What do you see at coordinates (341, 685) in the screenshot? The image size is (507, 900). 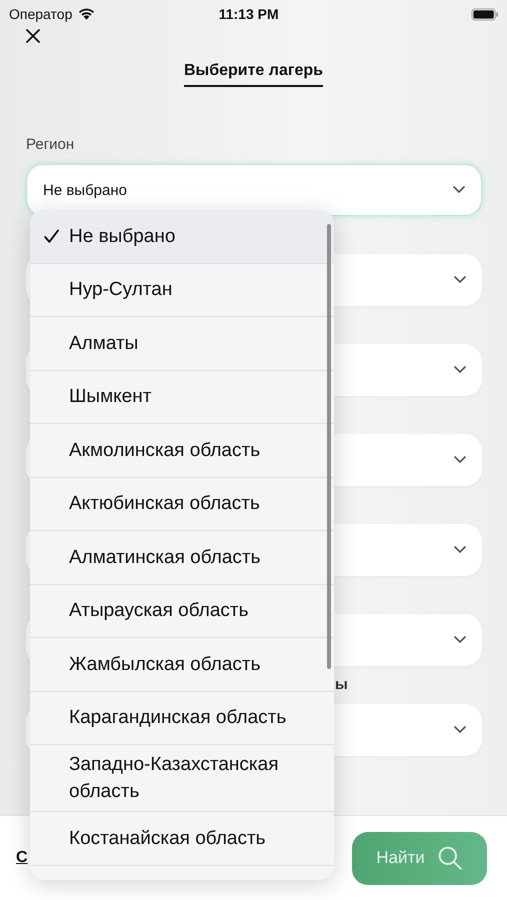 I see `field-label: ы` at bounding box center [341, 685].